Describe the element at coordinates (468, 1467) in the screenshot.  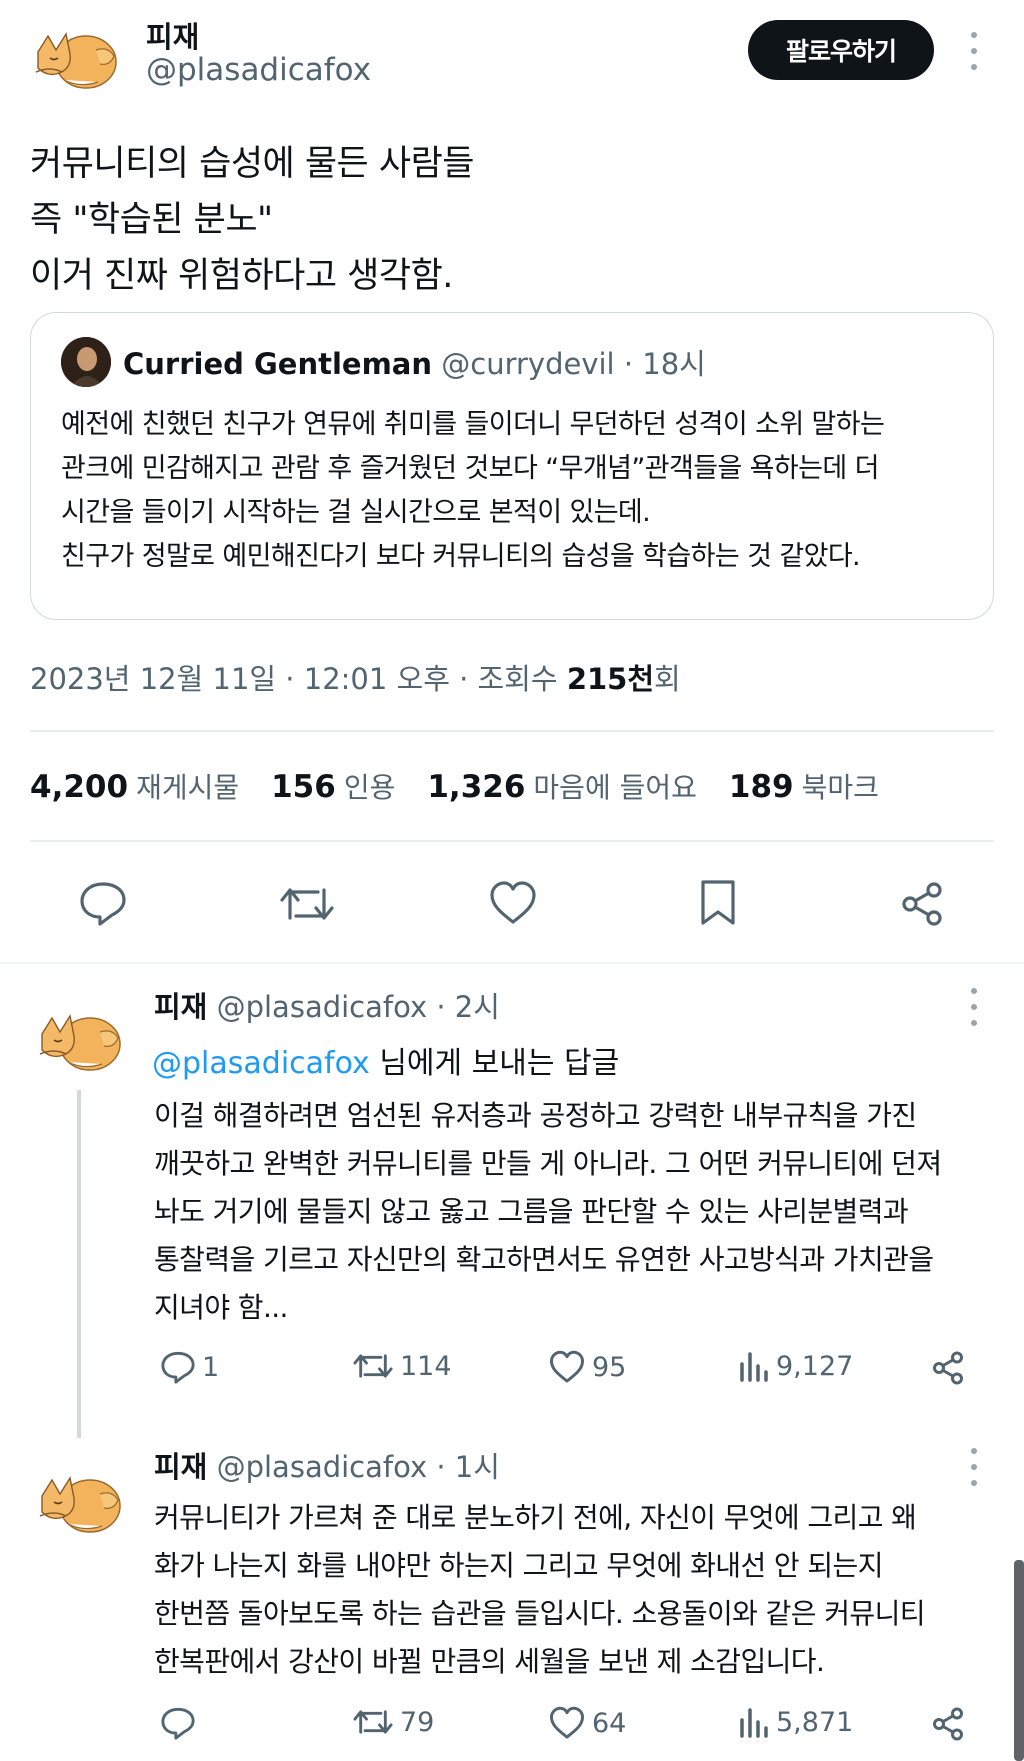
I see `reply-time: · 1시` at that location.